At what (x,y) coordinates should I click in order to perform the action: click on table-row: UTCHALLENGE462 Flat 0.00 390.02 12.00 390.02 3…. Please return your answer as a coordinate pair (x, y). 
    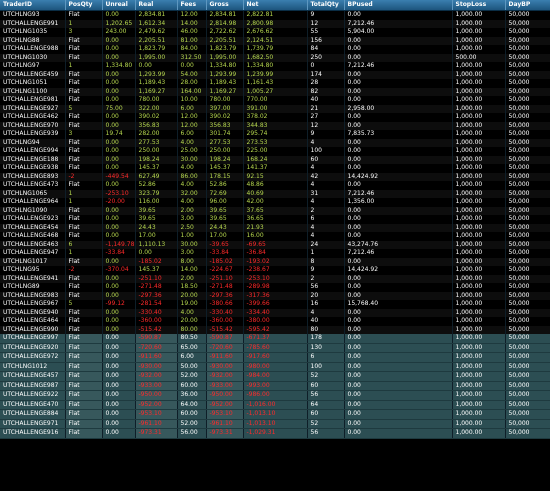
    Looking at the image, I should click on (275, 117).